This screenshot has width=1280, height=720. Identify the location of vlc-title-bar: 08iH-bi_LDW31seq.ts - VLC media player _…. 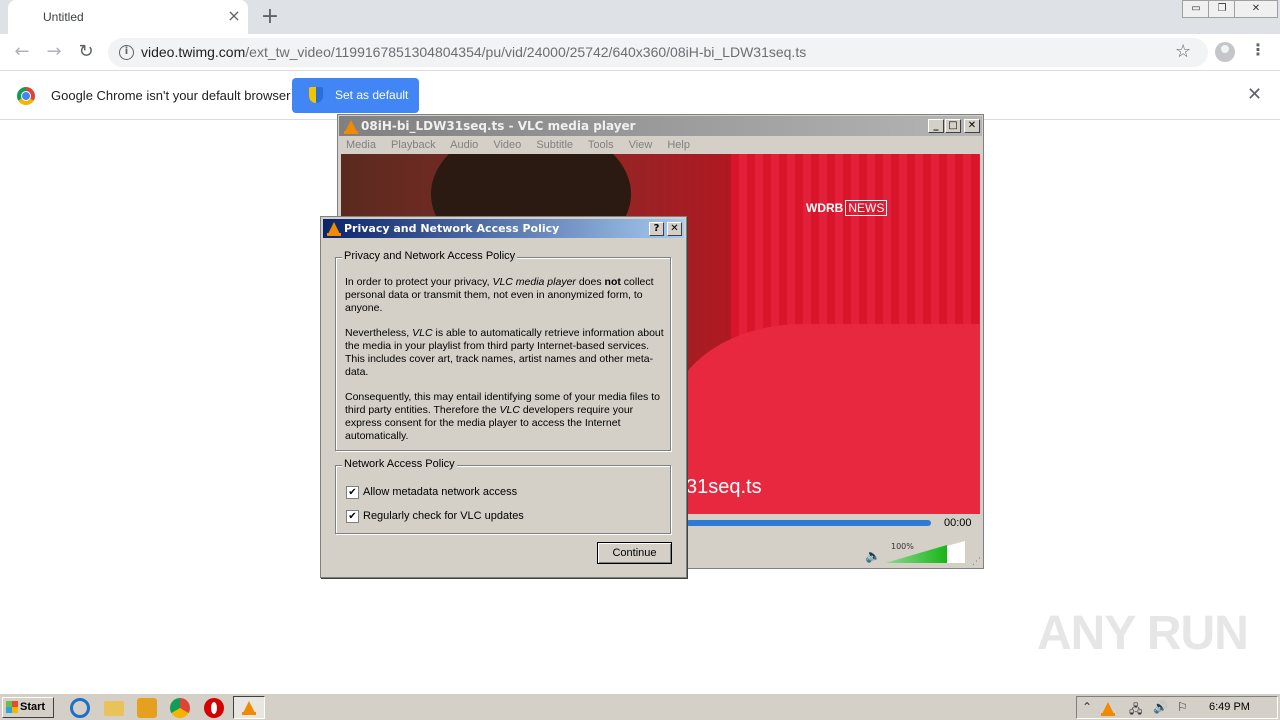
(660, 126).